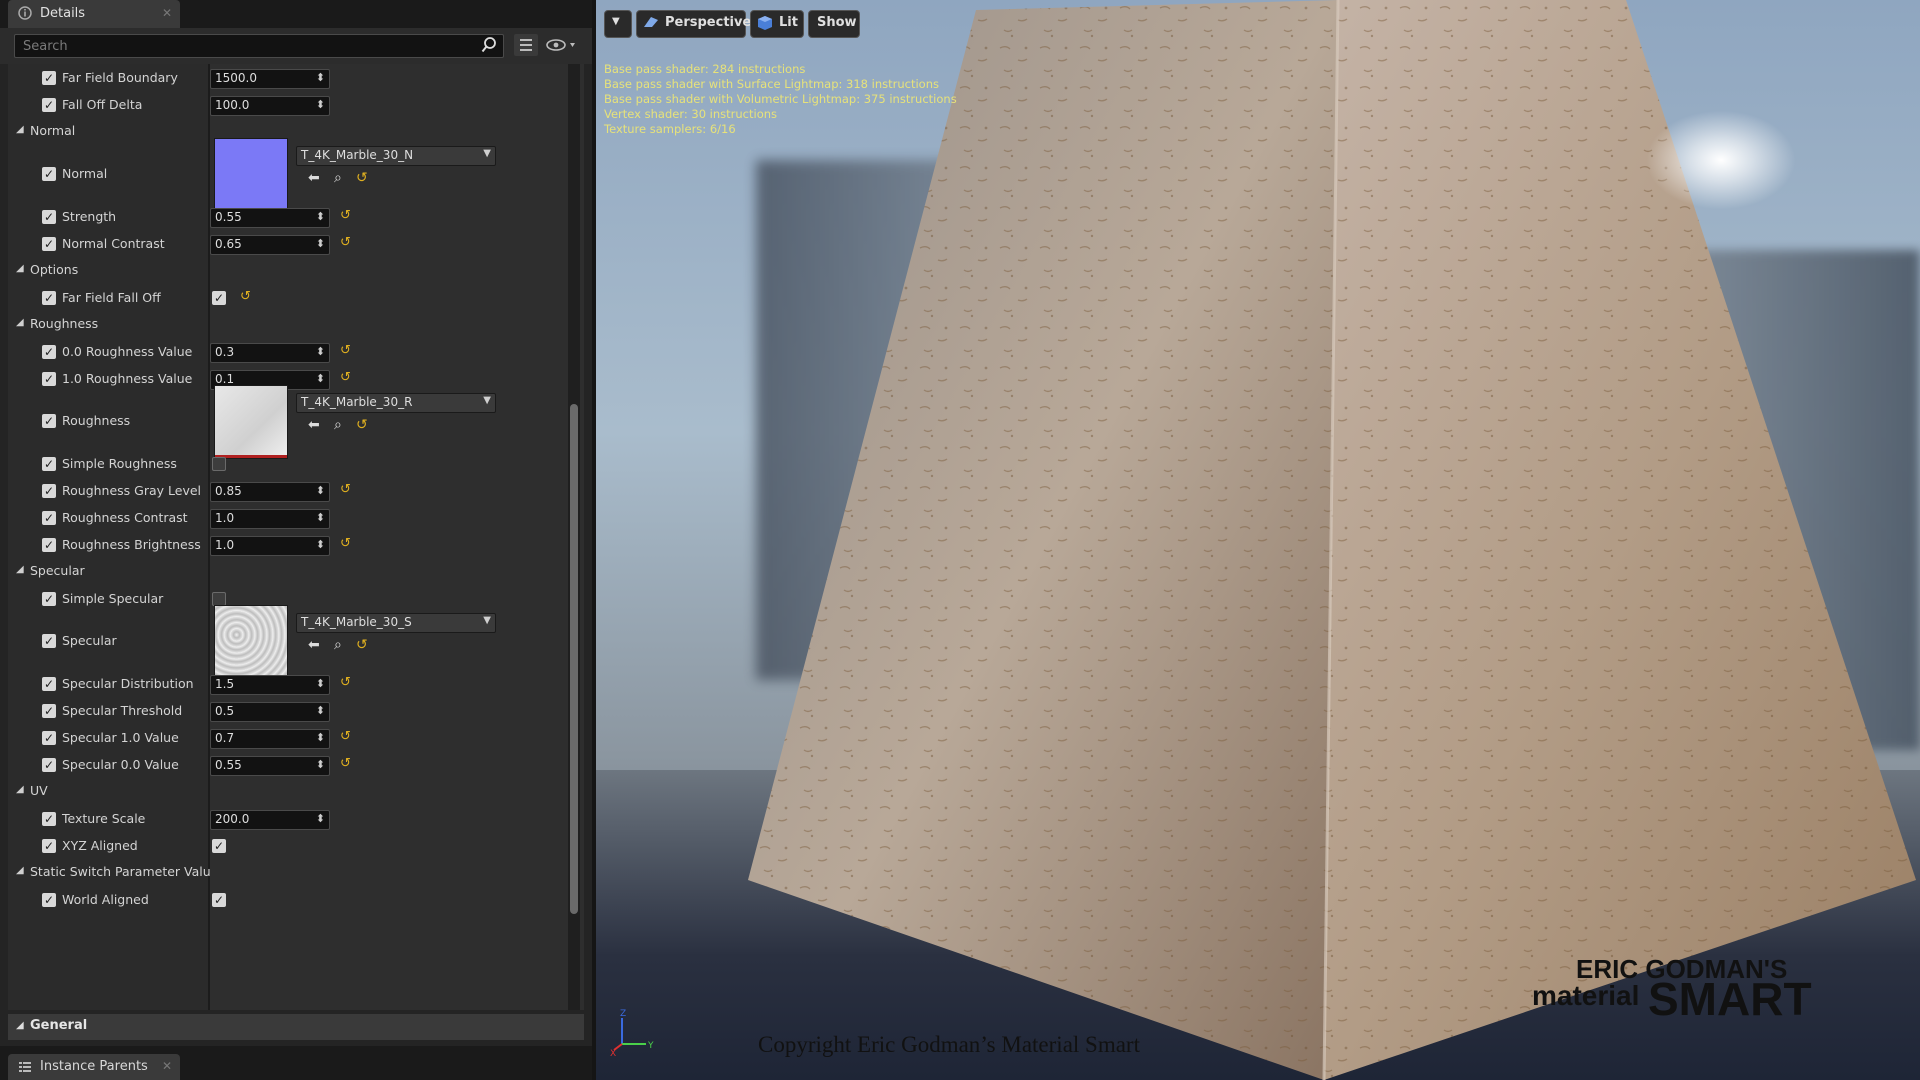 The image size is (1920, 1080). I want to click on property-matrix-button, so click(526, 45).